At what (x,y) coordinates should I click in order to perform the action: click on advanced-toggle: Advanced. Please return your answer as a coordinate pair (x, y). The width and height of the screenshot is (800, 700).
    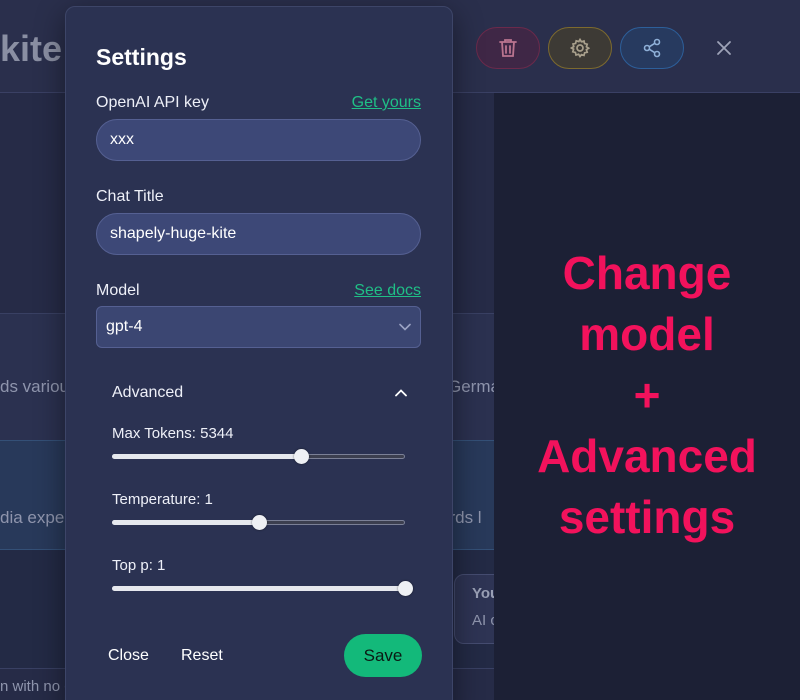
    Looking at the image, I should click on (259, 393).